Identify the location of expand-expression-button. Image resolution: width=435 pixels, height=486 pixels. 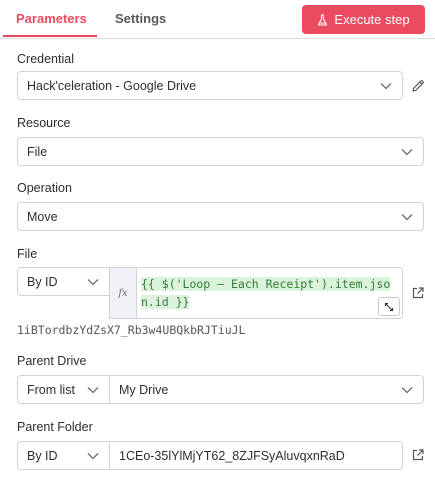
(389, 306).